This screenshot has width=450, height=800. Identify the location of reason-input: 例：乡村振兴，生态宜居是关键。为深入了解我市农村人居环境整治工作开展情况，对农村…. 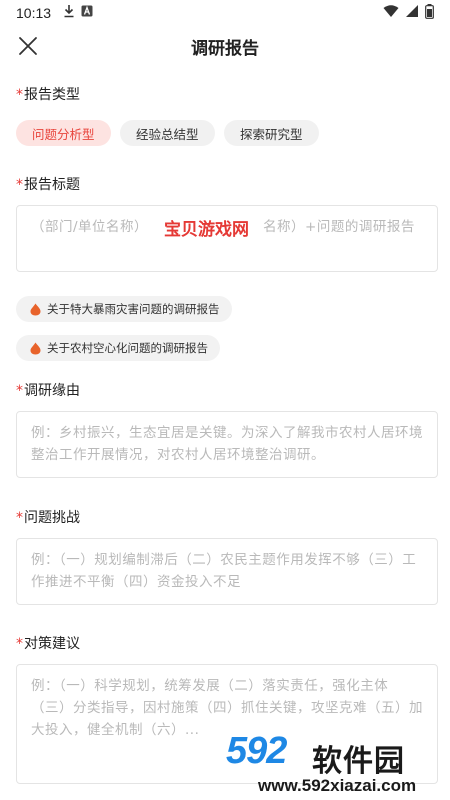
(227, 444).